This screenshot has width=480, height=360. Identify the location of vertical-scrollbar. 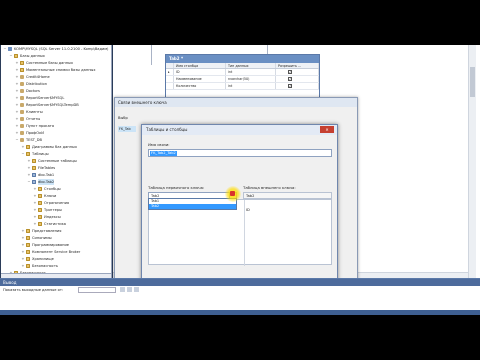
(472, 161).